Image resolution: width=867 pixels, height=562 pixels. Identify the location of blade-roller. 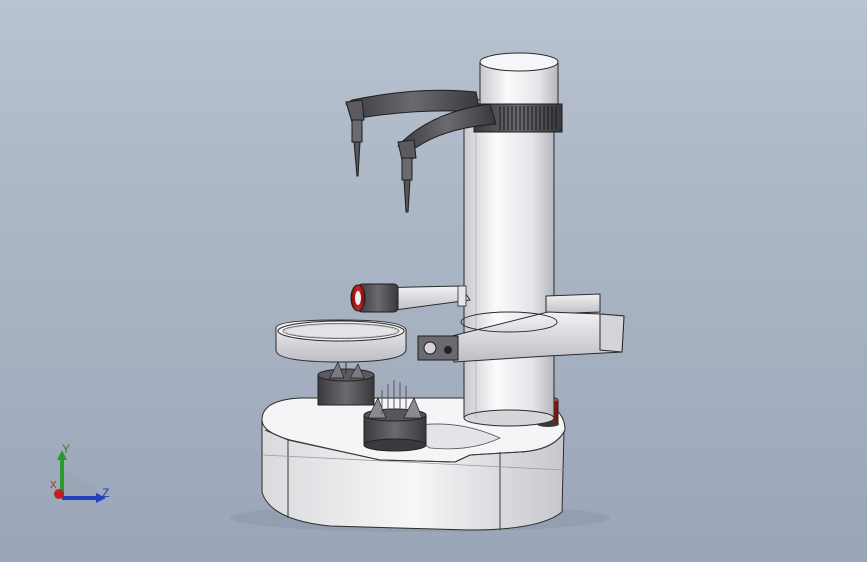
(374, 298).